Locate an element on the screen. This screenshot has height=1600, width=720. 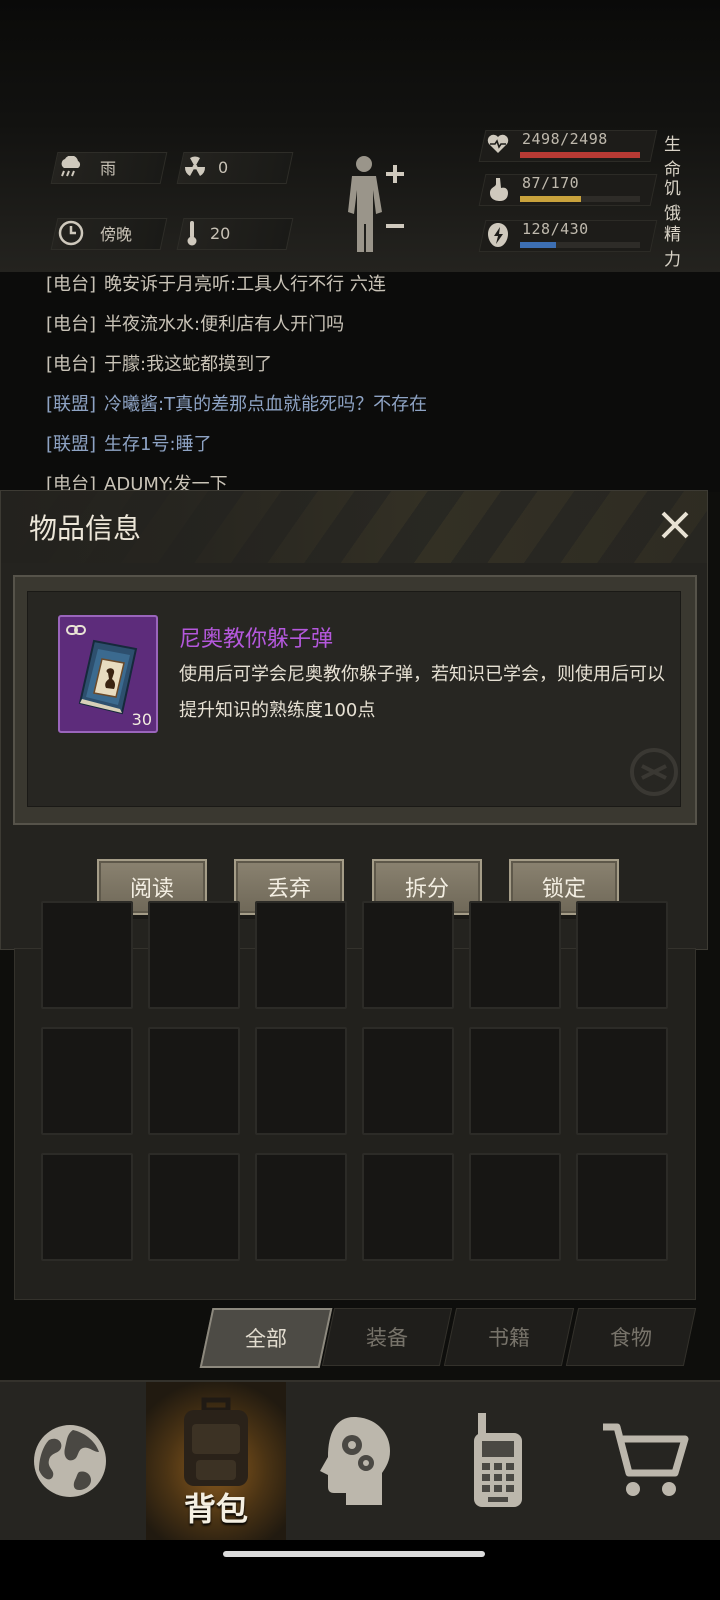
radiation-stat: 0 is located at coordinates (205, 167).